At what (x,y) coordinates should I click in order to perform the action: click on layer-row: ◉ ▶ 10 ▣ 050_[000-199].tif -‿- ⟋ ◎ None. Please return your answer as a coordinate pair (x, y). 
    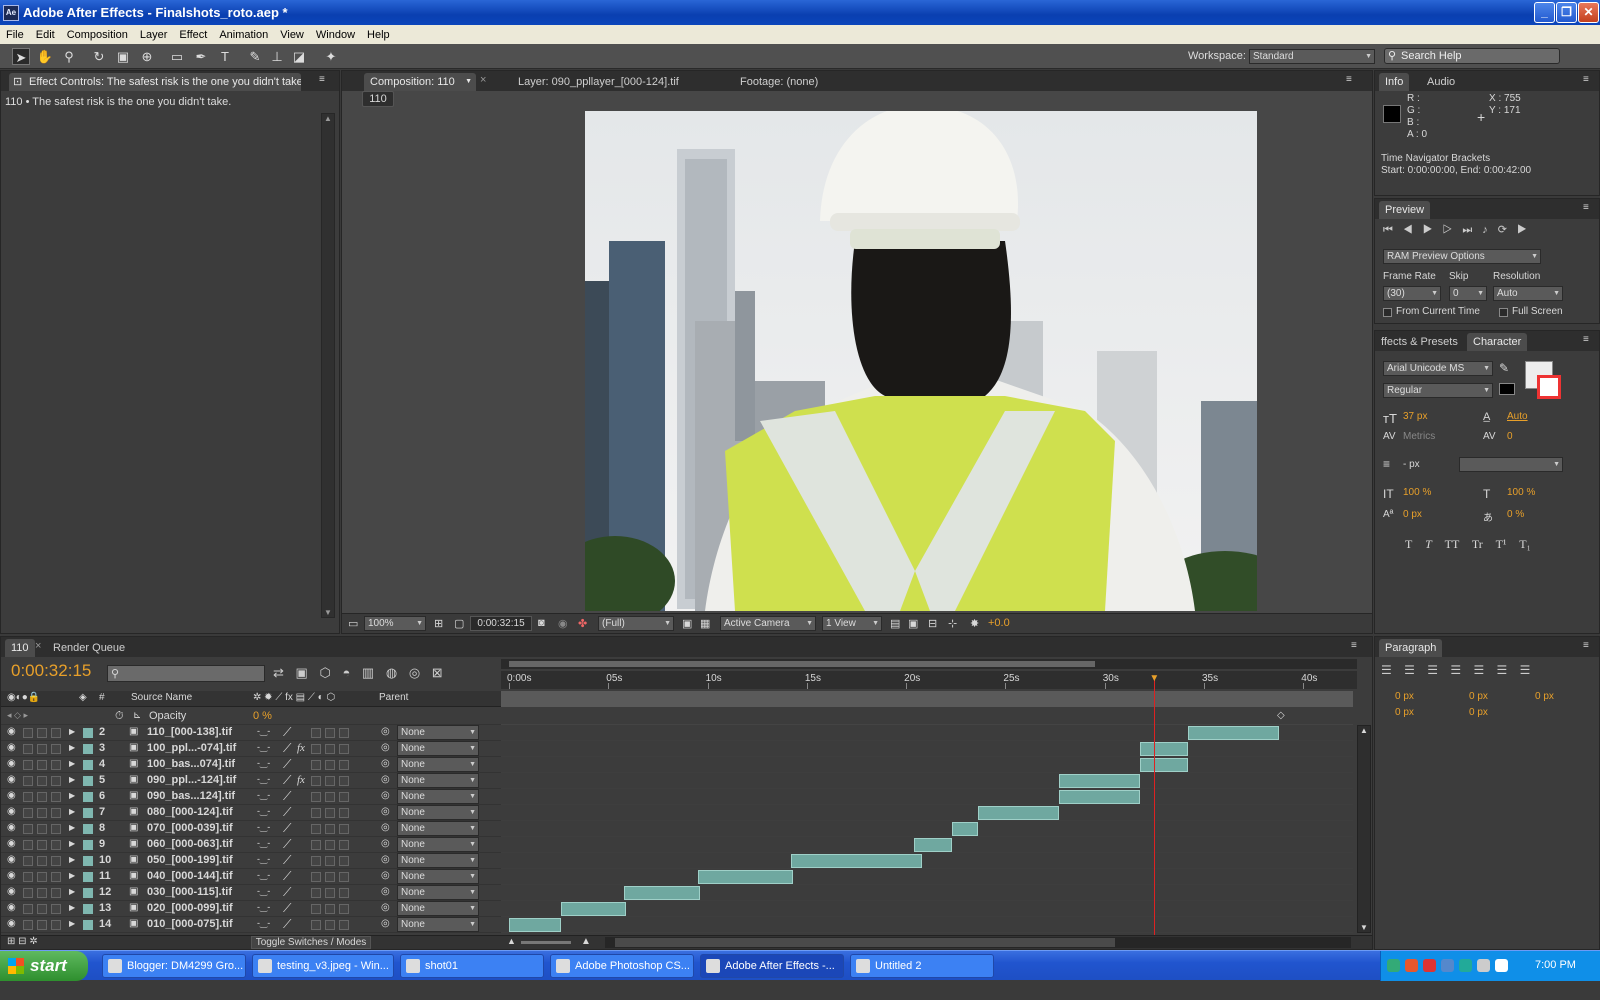
    Looking at the image, I should click on (251, 861).